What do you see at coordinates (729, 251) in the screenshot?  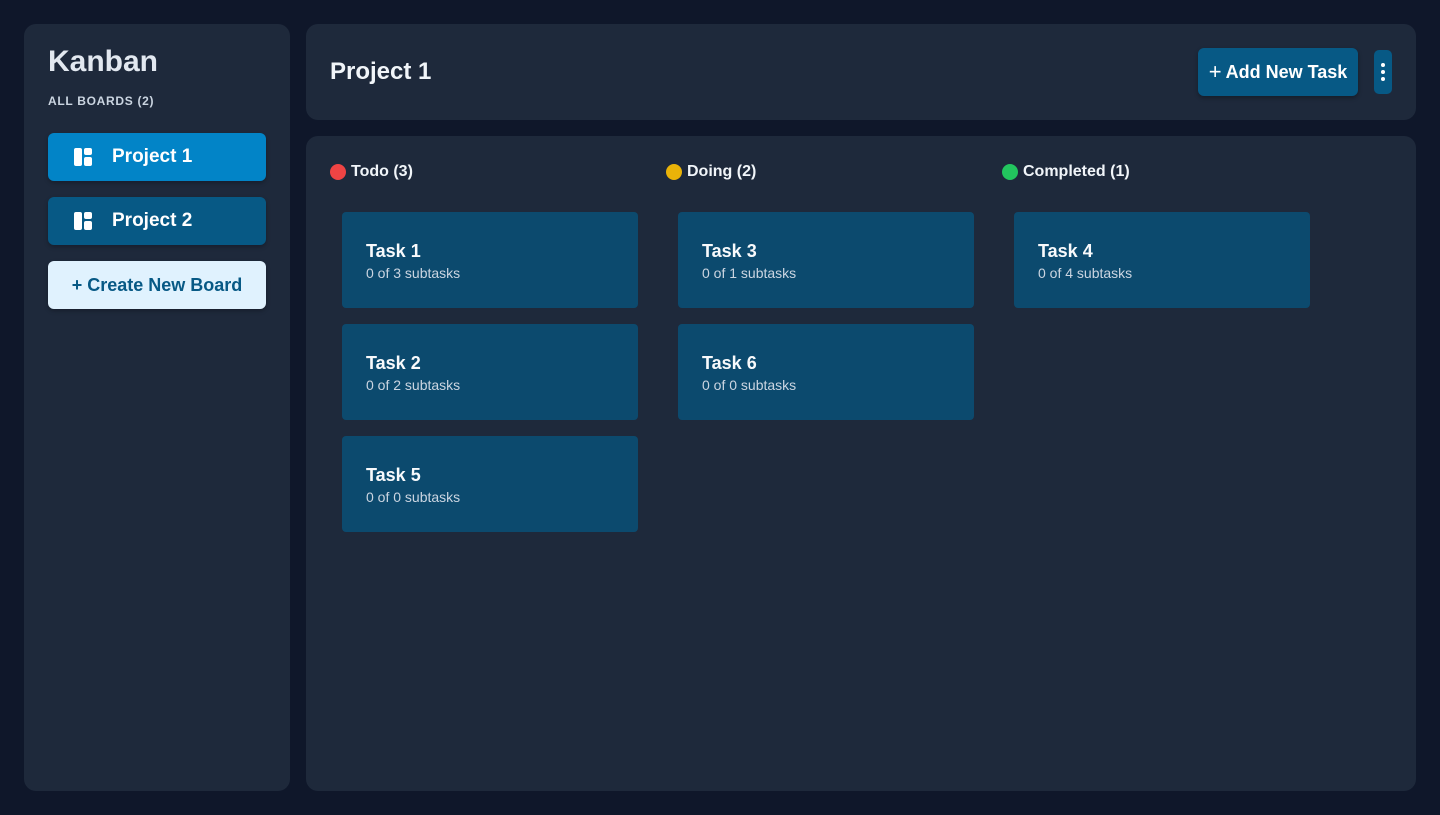 I see `task-title: Task 3` at bounding box center [729, 251].